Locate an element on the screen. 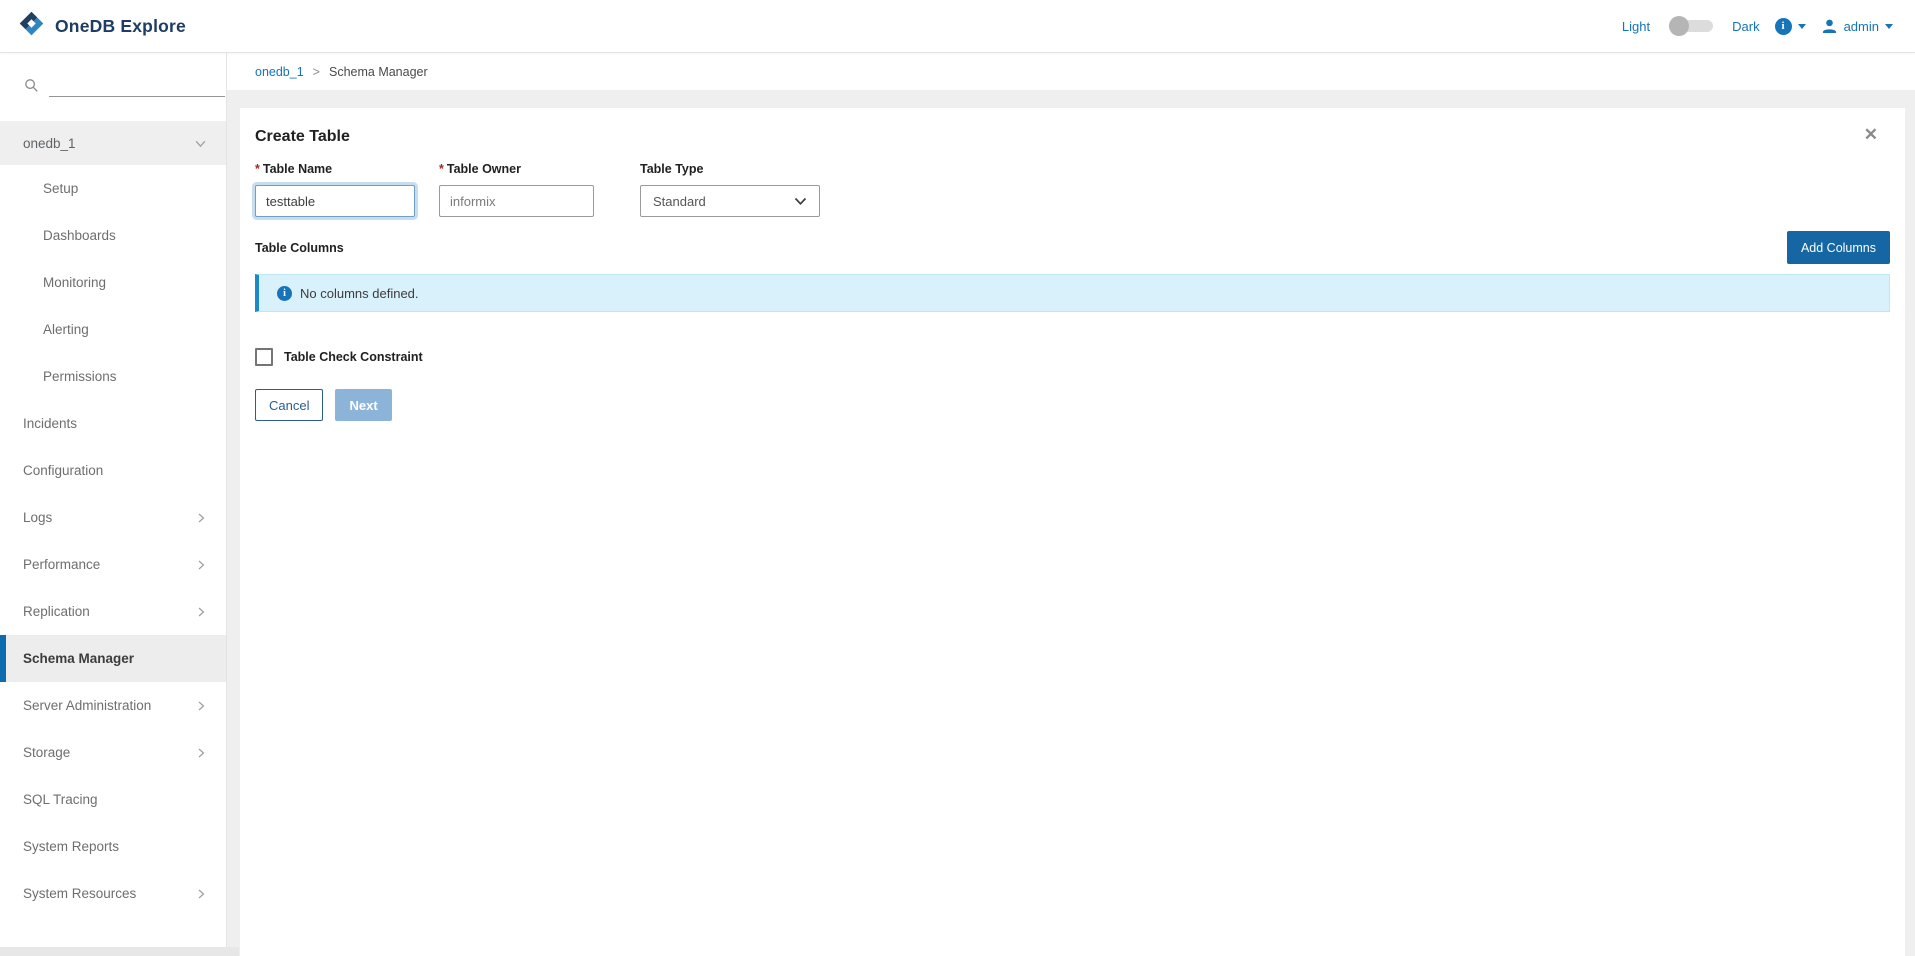  table-owner-input is located at coordinates (516, 201).